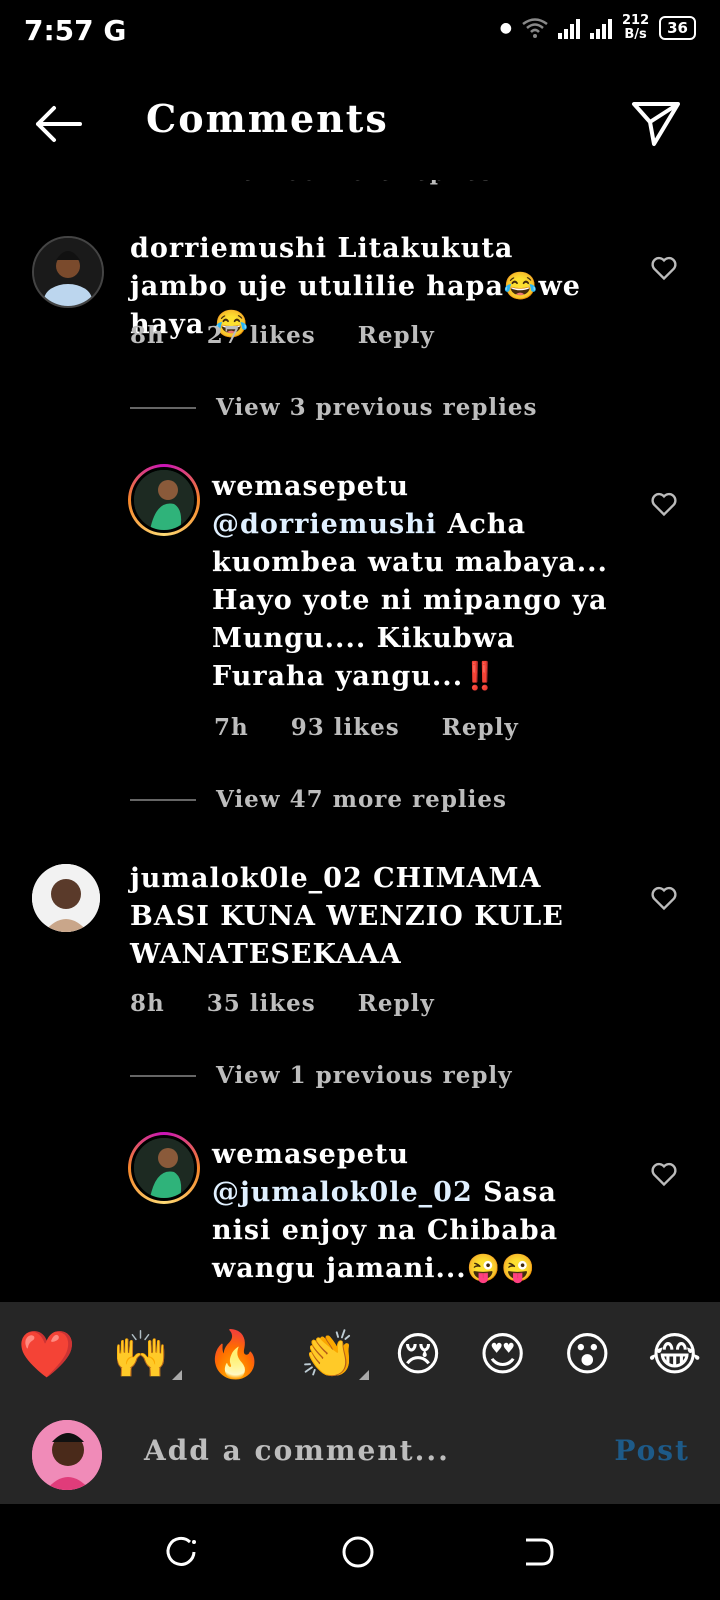  What do you see at coordinates (503, 1354) in the screenshot?
I see `emoji-heart-eyes: 😍` at bounding box center [503, 1354].